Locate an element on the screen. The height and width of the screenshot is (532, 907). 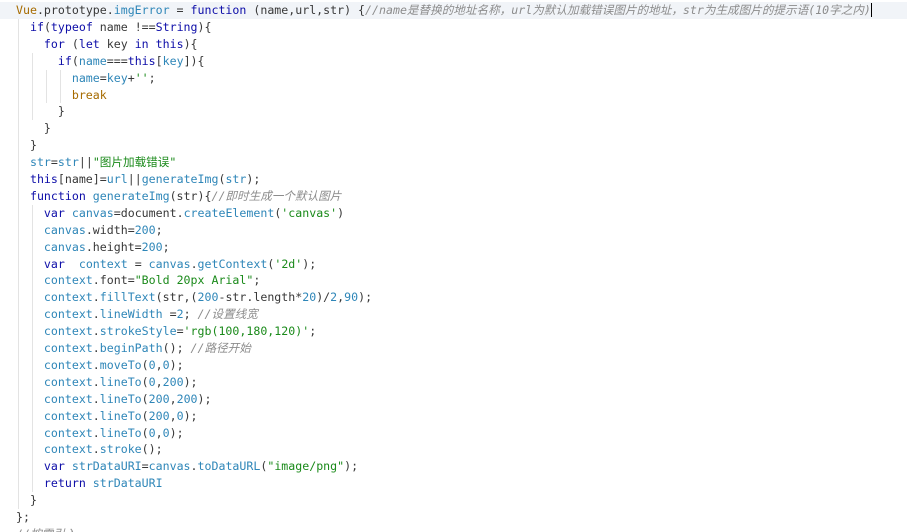
code-token: 20 is located at coordinates (309, 297).